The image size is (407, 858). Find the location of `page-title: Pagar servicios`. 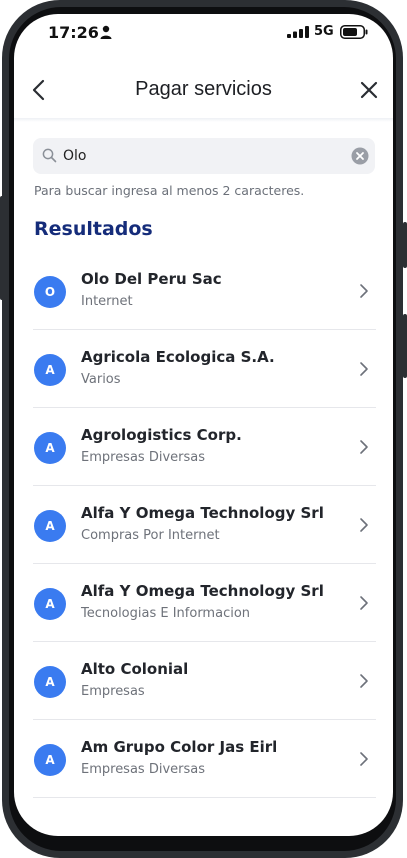

page-title: Pagar servicios is located at coordinates (203, 89).